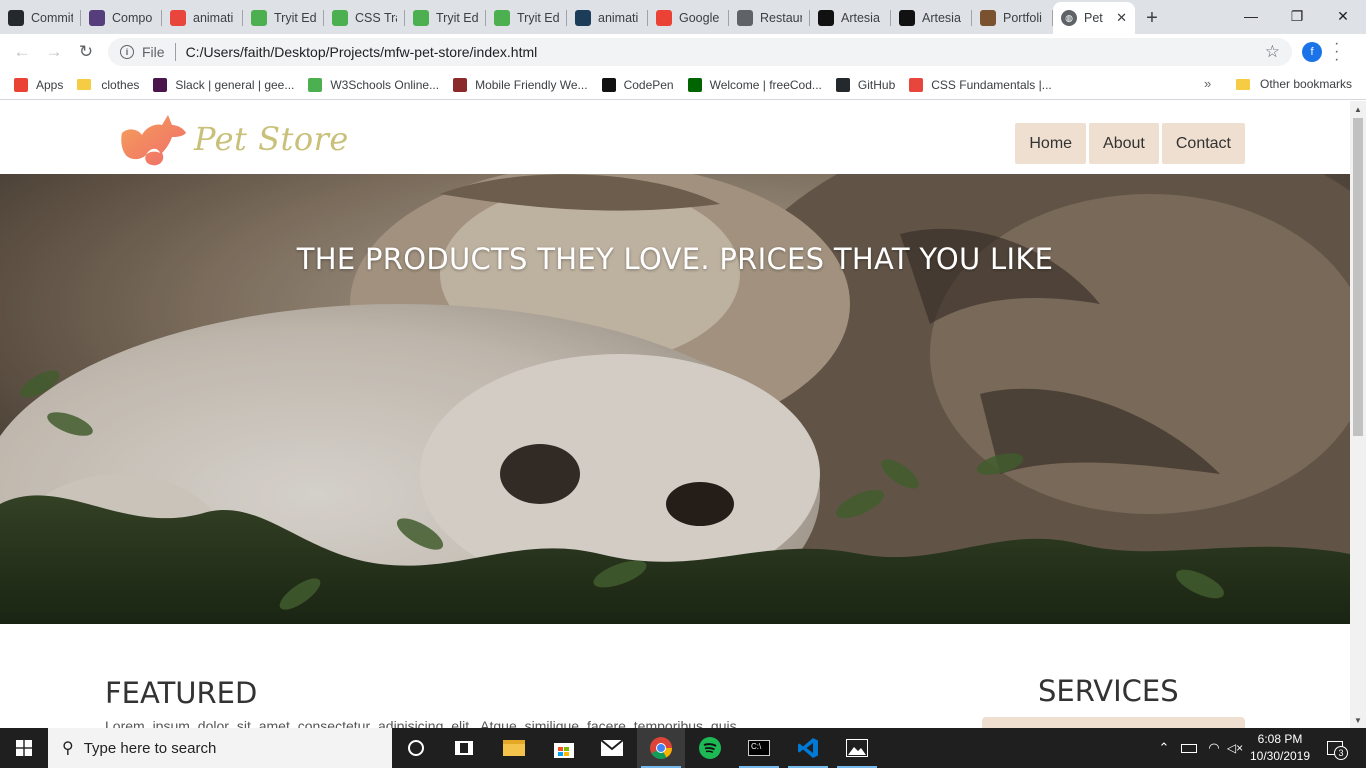 This screenshot has height=768, width=1366. What do you see at coordinates (907, 18) in the screenshot?
I see `artesia-icon` at bounding box center [907, 18].